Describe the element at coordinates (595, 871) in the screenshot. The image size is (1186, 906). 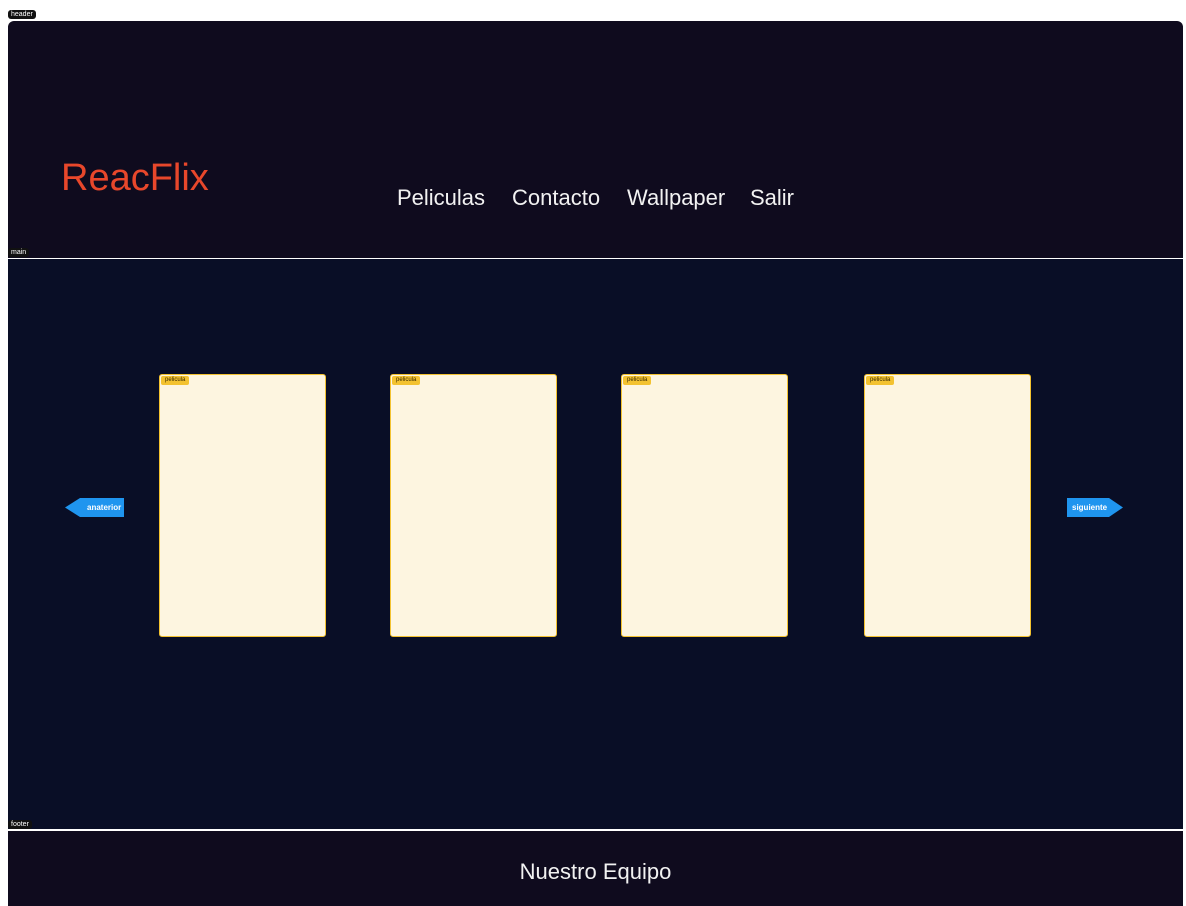
I see `footer-title: Nuestro Equipo` at that location.